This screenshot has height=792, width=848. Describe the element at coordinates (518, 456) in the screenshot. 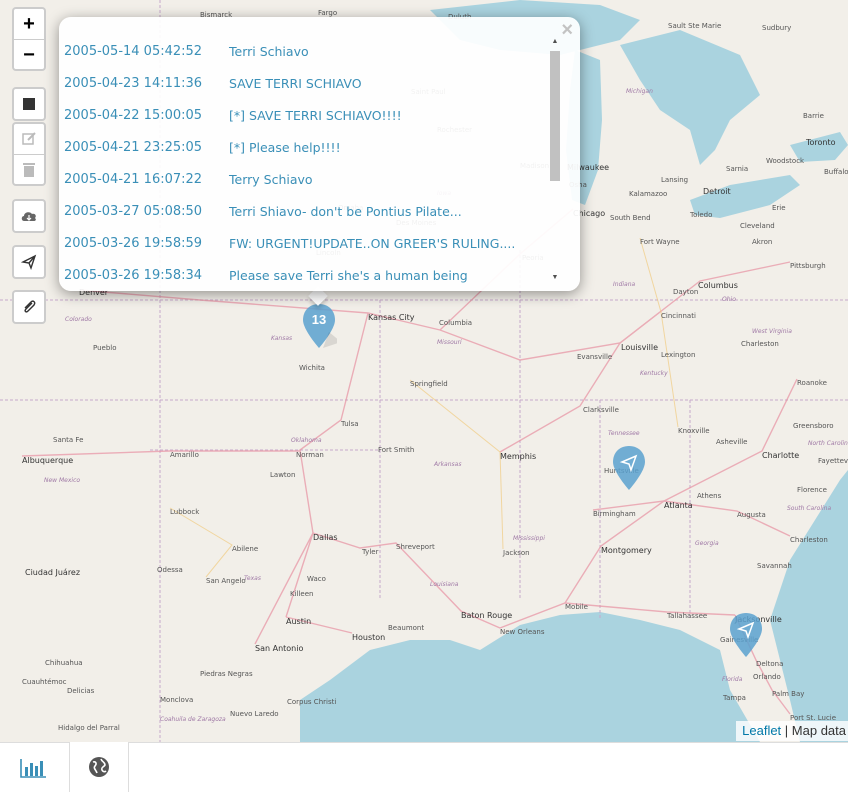

I see `place-label: Memphis` at that location.